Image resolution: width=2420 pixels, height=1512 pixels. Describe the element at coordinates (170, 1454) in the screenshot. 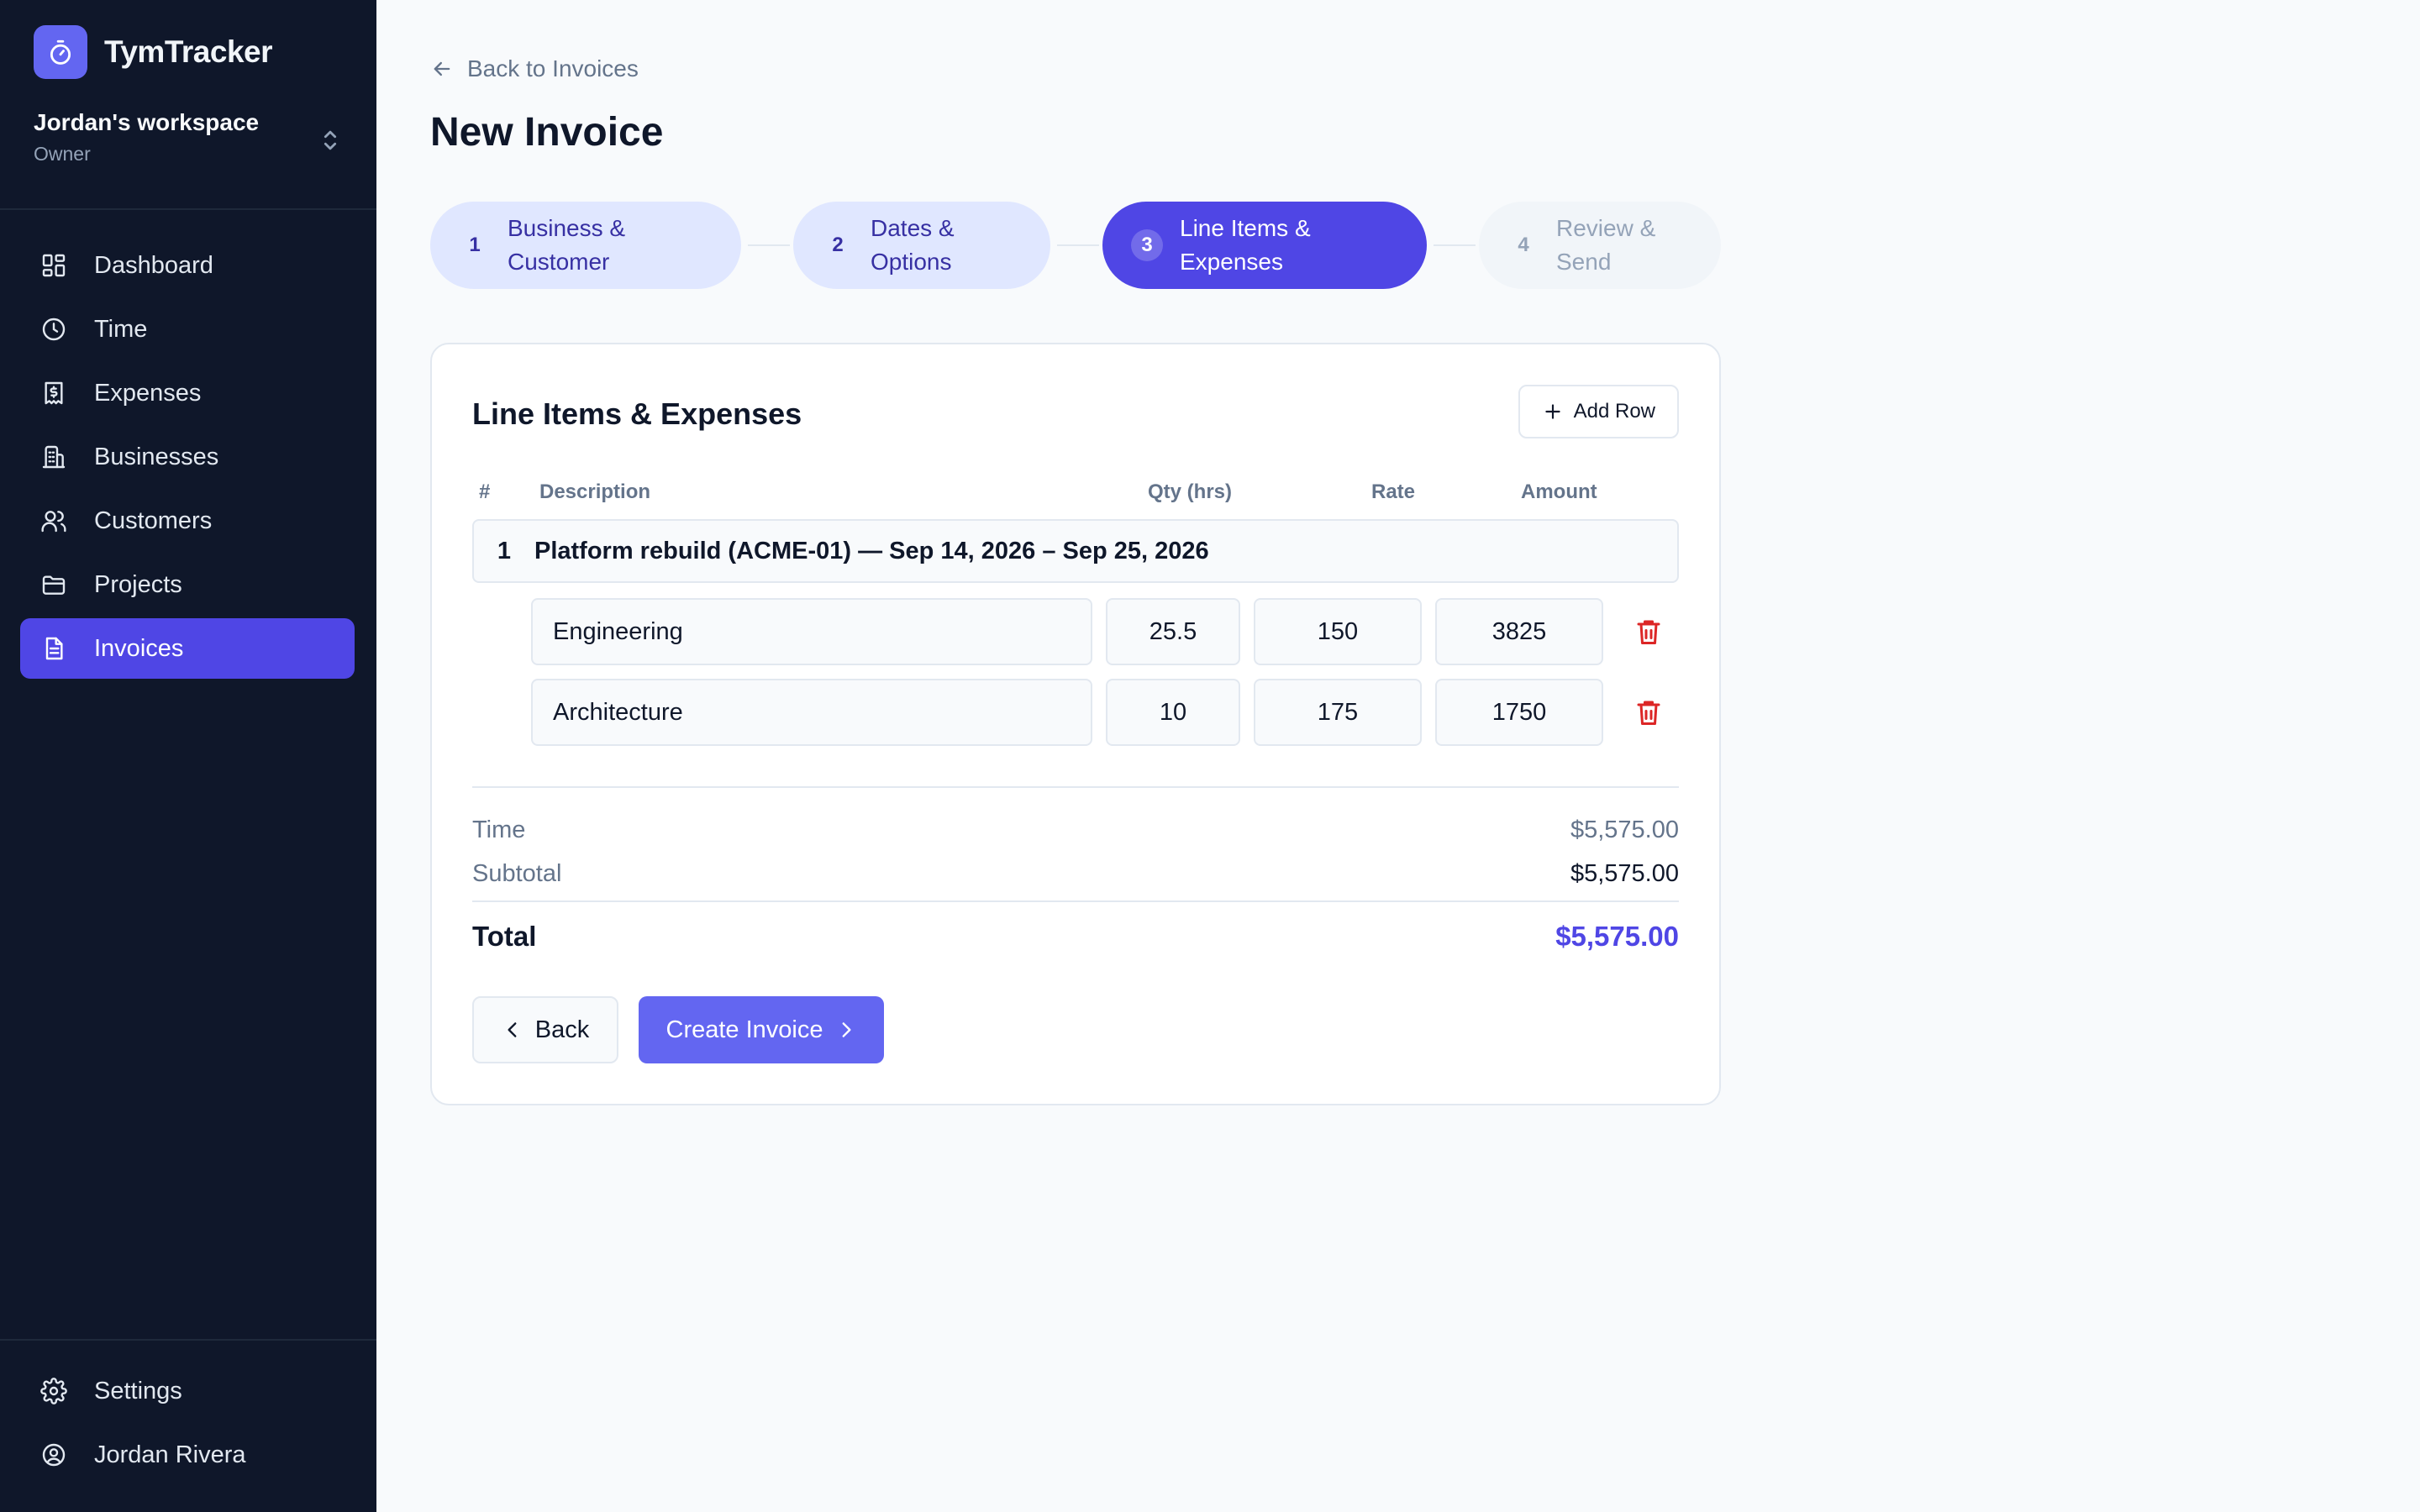

I see `sidebar-item-label: Jordan Rivera` at that location.